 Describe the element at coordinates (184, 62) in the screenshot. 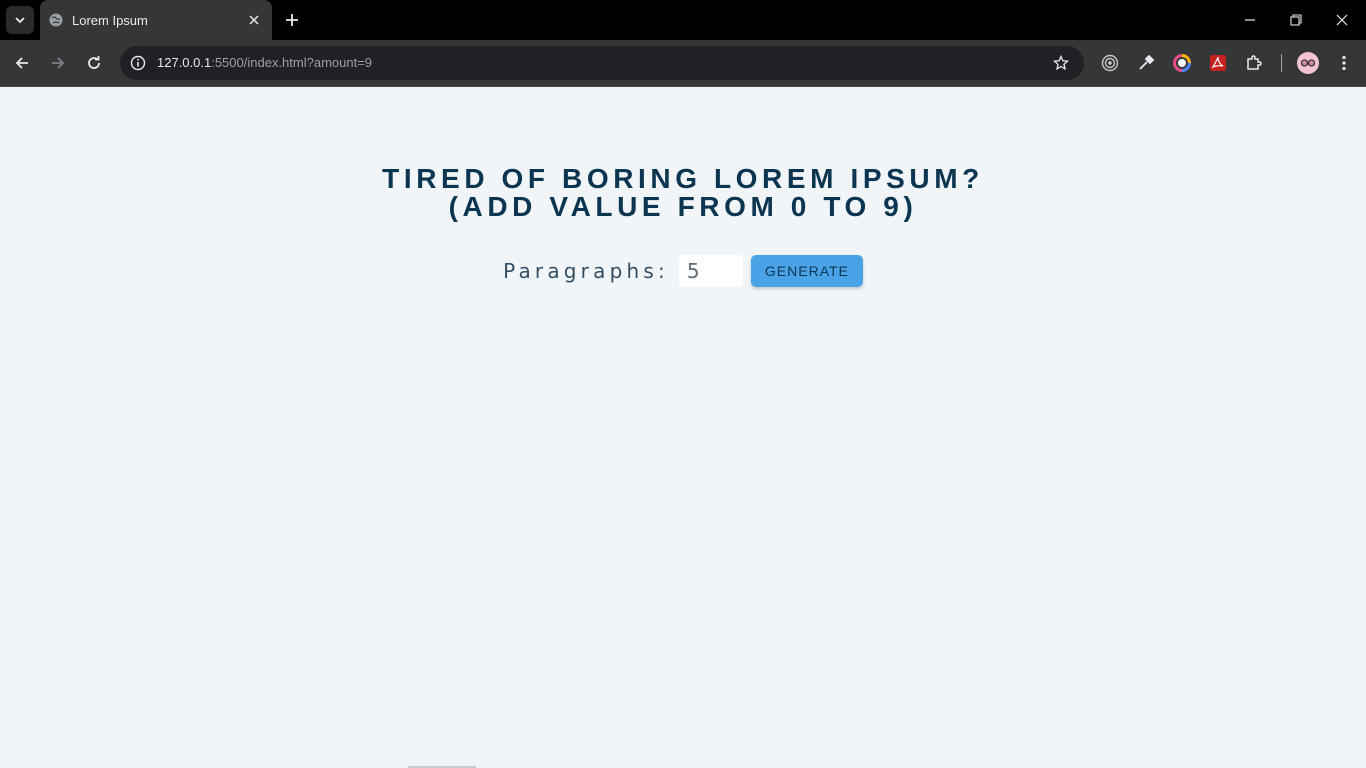

I see `url-host: 127.0.0.1` at that location.